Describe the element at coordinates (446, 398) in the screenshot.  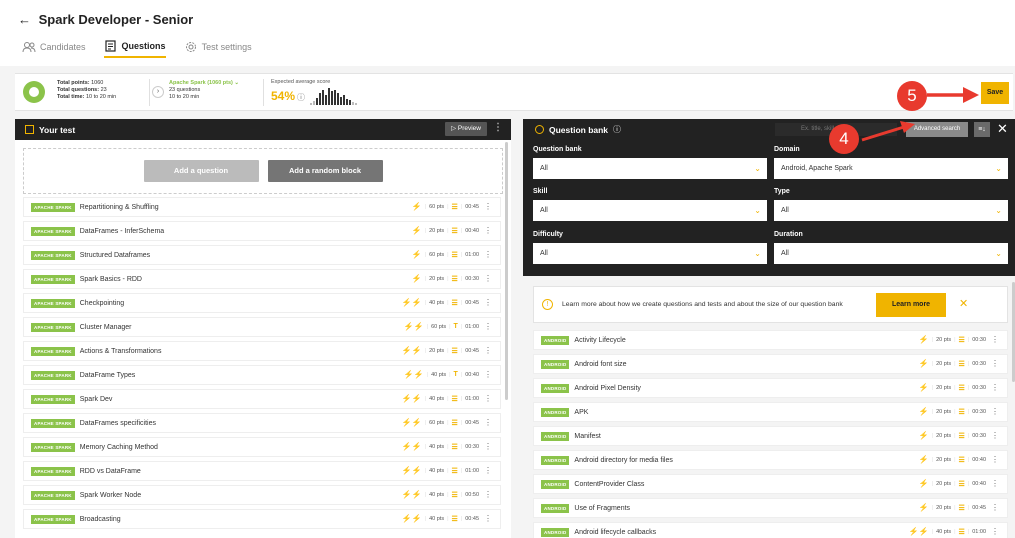
I see `question-meta: ⚡⚡ | 40 pts | ☰ | 01:00 ⋮` at that location.